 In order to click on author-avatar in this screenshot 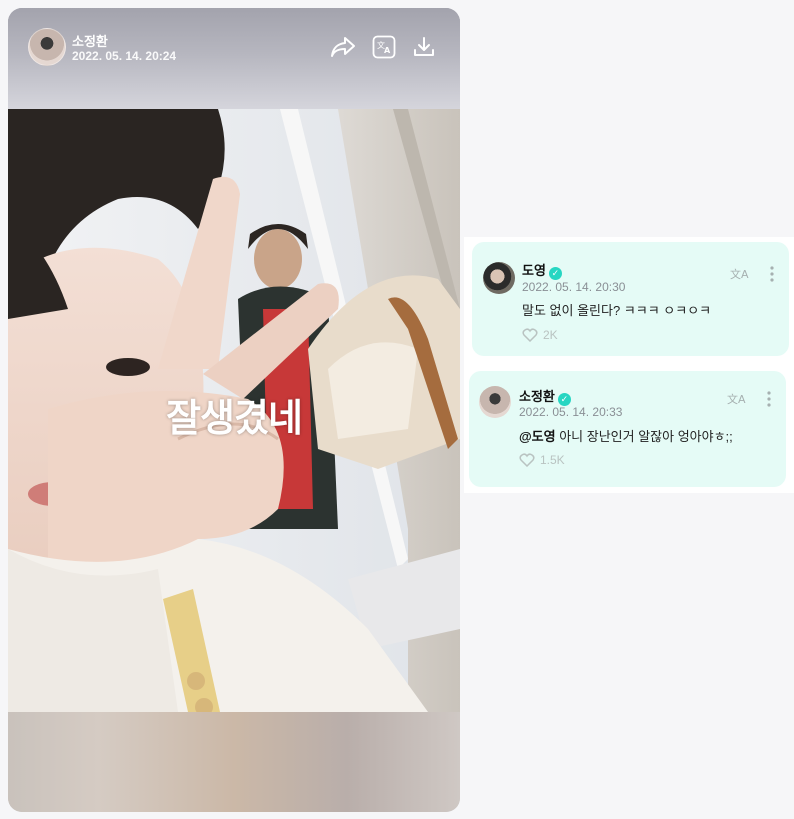, I will do `click(47, 47)`.